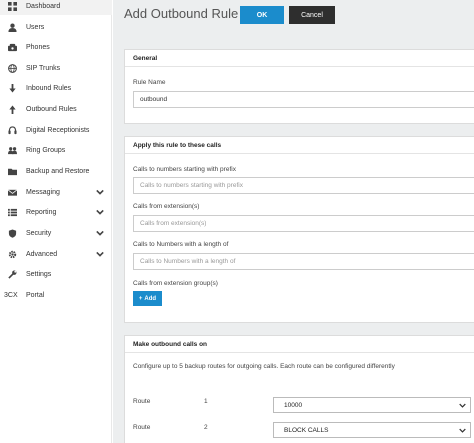  What do you see at coordinates (303, 261) in the screenshot?
I see `length-input` at bounding box center [303, 261].